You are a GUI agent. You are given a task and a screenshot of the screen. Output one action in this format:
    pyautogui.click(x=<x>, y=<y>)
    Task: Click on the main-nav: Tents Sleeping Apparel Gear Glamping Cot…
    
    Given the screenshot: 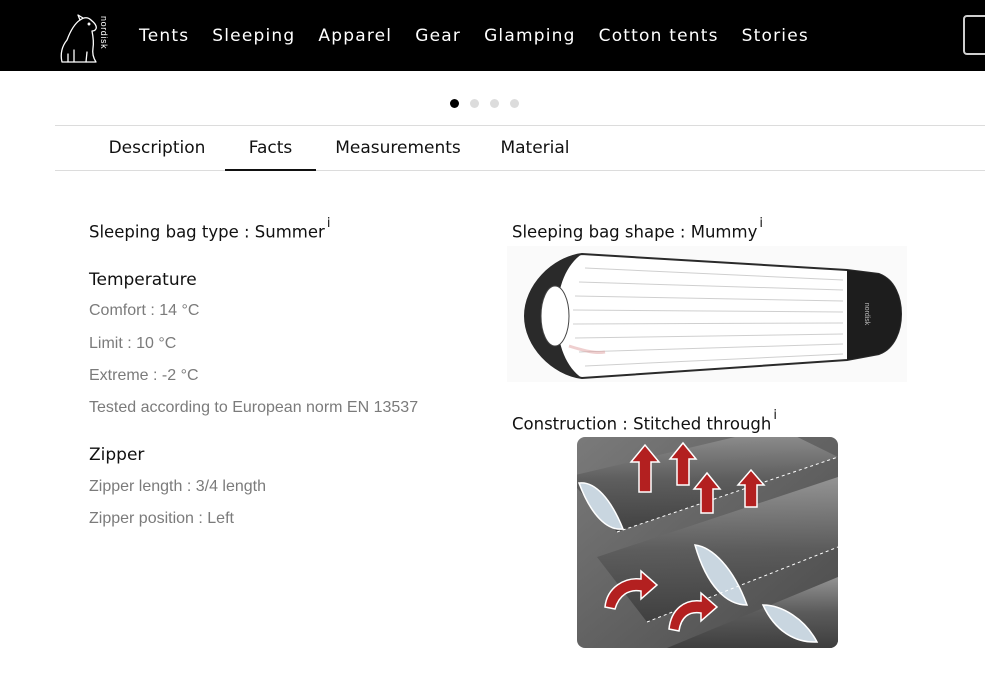 What is the action you would take?
    pyautogui.click(x=485, y=35)
    